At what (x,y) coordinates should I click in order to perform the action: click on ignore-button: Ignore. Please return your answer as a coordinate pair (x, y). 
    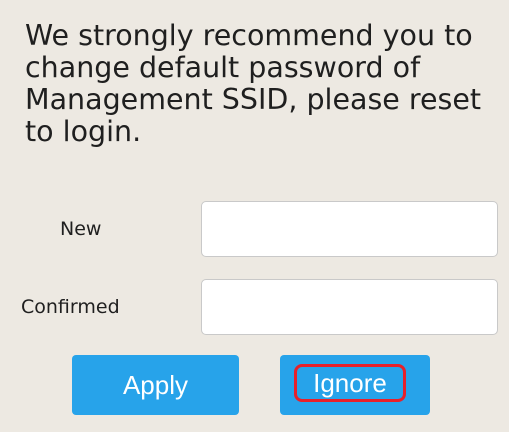
    Looking at the image, I should click on (355, 385).